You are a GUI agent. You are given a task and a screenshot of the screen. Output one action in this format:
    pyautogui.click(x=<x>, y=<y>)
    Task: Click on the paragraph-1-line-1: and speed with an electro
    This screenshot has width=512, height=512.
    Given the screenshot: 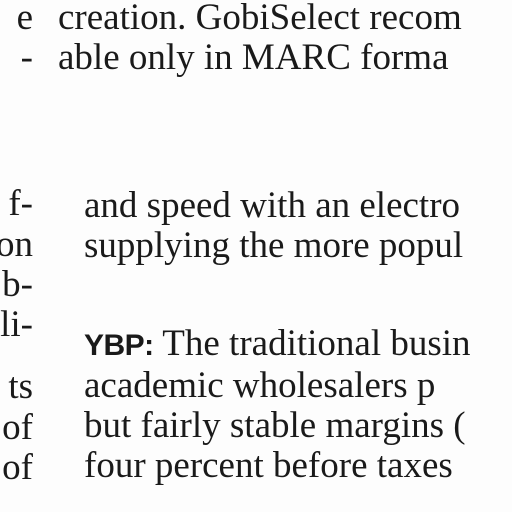 What is the action you would take?
    pyautogui.click(x=272, y=205)
    